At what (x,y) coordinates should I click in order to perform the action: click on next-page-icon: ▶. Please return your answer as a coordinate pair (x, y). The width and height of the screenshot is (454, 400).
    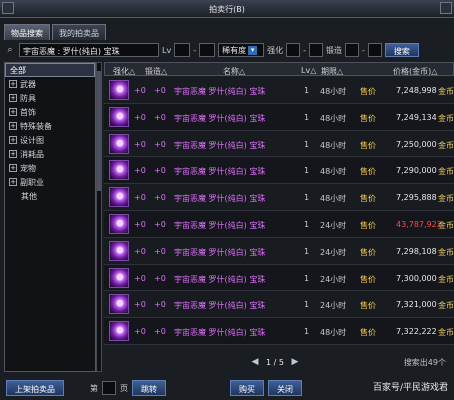
    Looking at the image, I should click on (295, 362).